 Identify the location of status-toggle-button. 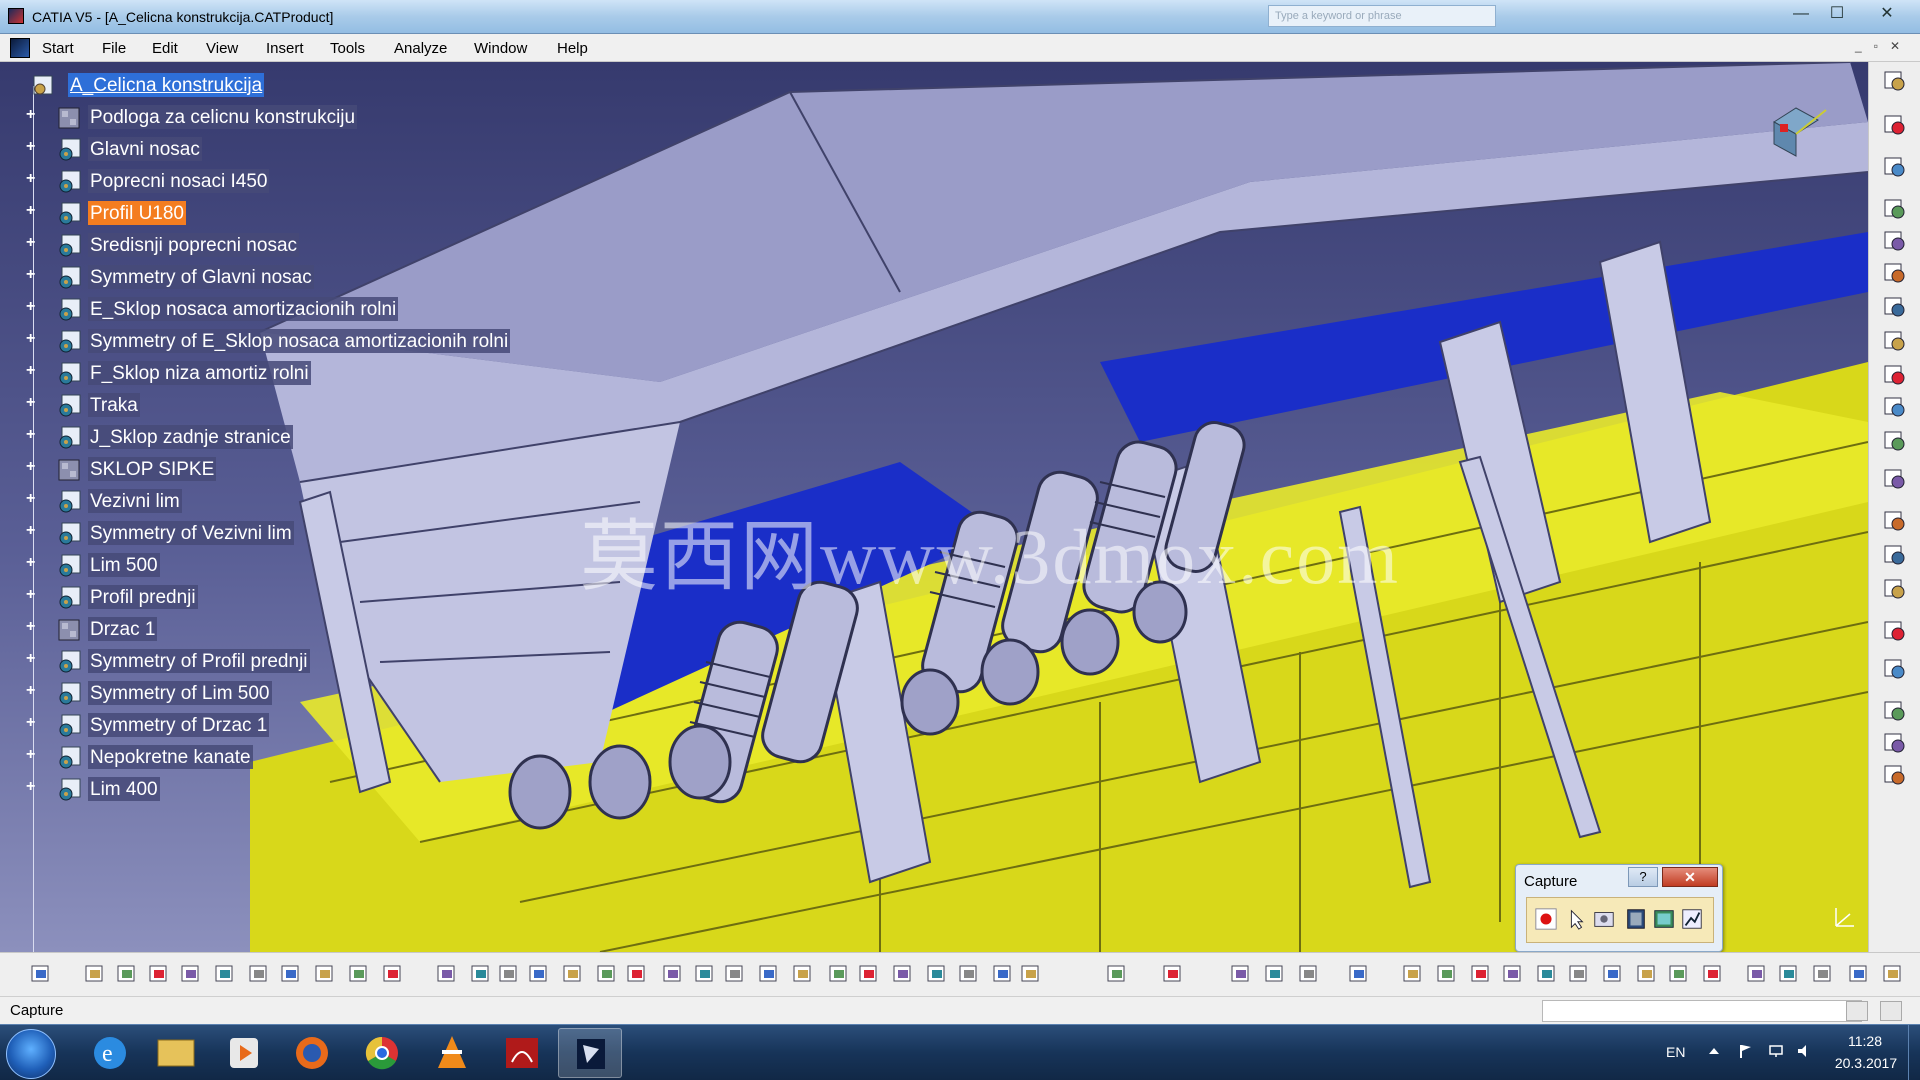
(1857, 1011).